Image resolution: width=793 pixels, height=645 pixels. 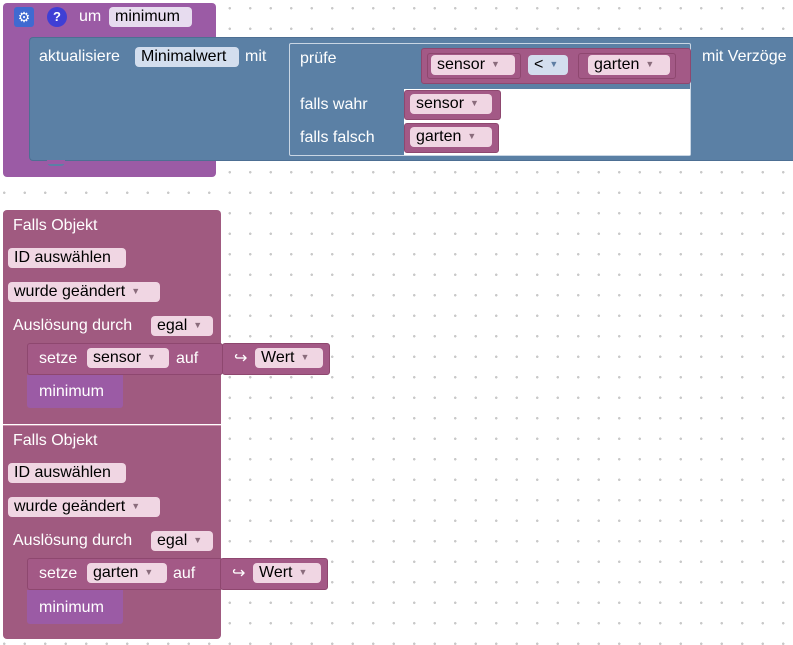 I want to click on true-value: sensor, so click(x=440, y=103).